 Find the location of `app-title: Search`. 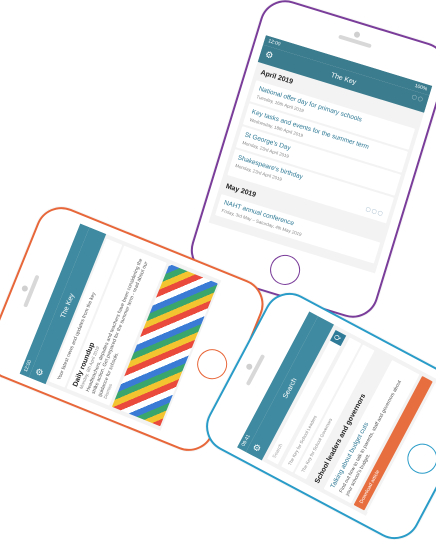

app-title: Search is located at coordinates (290, 388).